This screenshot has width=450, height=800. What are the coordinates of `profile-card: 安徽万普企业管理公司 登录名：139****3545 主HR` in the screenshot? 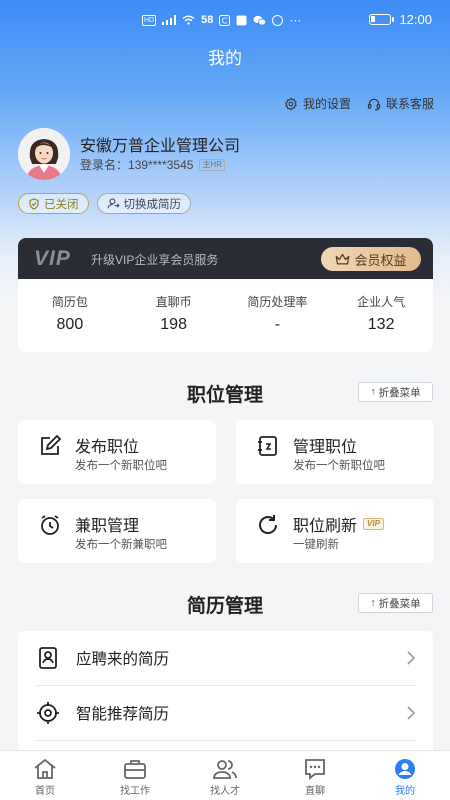 It's located at (228, 154).